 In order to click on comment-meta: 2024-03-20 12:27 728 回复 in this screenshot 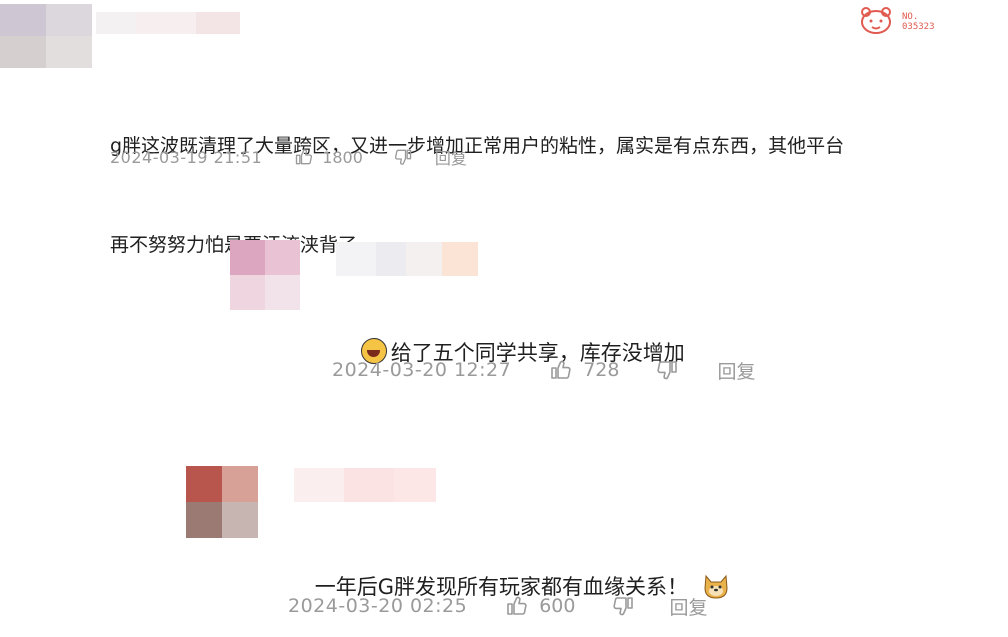, I will do `click(544, 370)`.